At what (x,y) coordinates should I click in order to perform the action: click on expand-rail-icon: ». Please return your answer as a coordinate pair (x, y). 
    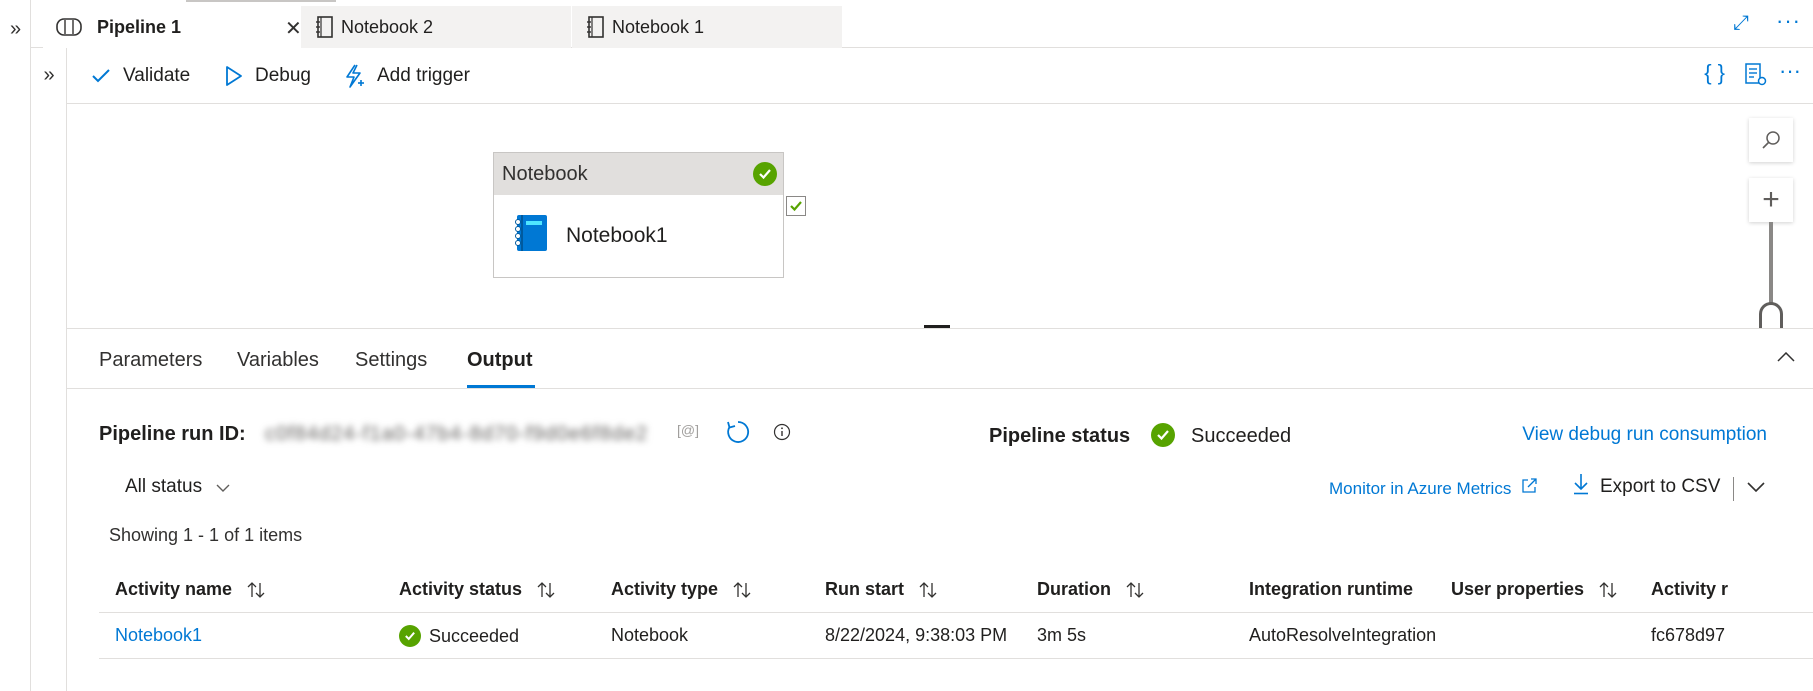
    Looking at the image, I should click on (15, 29).